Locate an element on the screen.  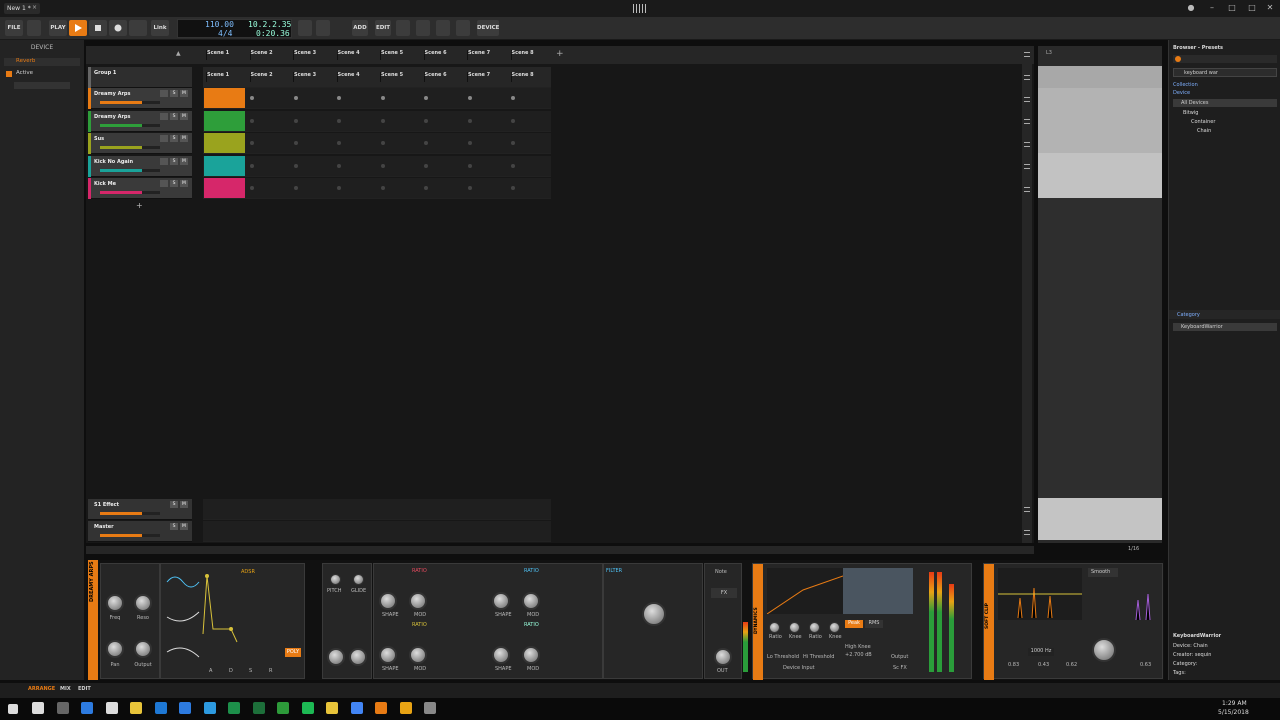
group-scene-8: Scene 8 is located at coordinates (531, 77).